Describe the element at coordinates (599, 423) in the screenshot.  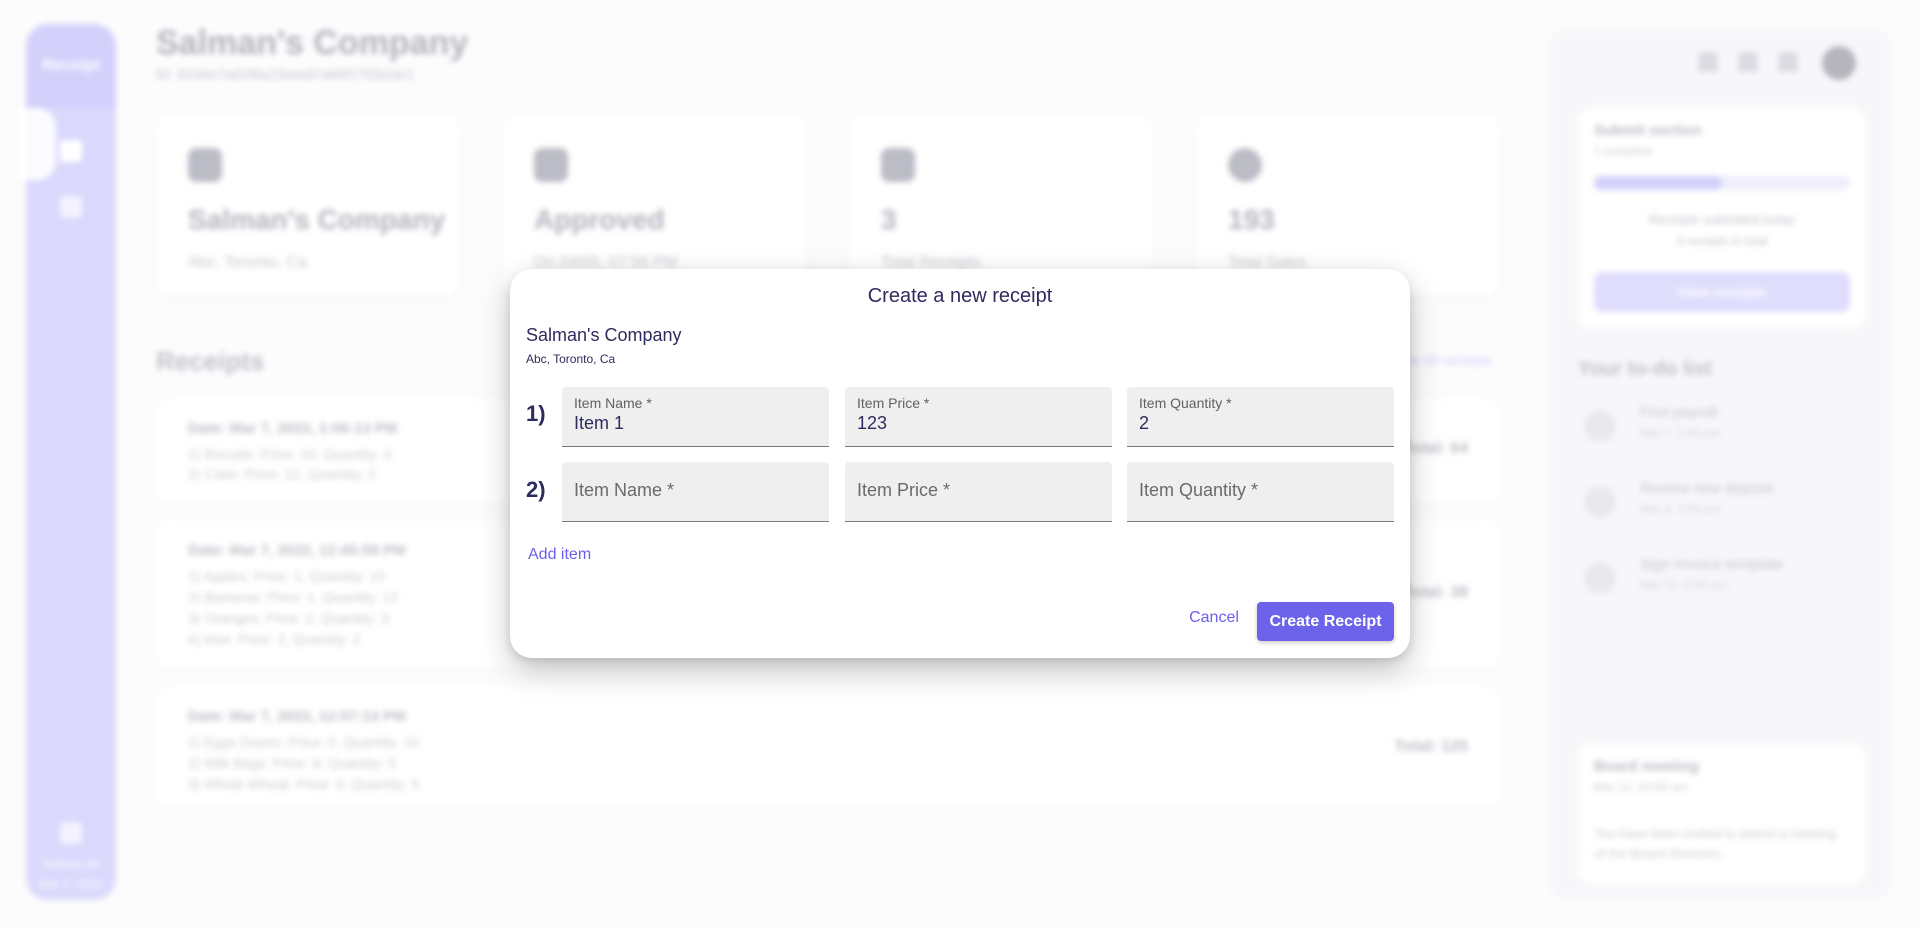
I see `item-name-value: Item 1` at that location.